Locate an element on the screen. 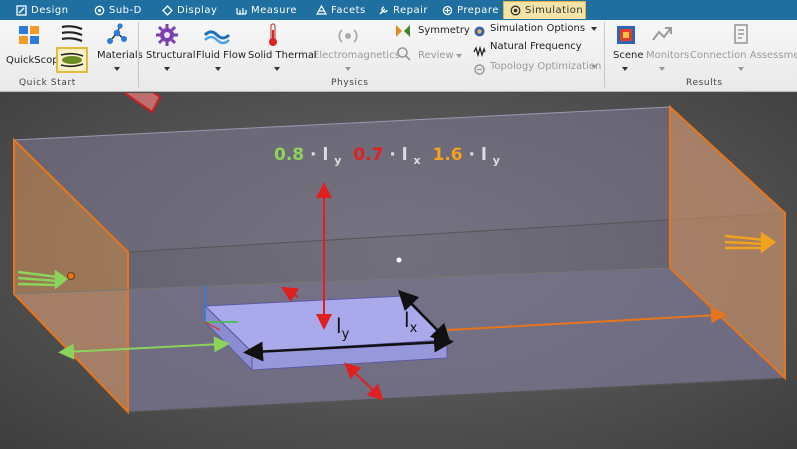 The image size is (797, 449). scene-button: Scene is located at coordinates (628, 55).